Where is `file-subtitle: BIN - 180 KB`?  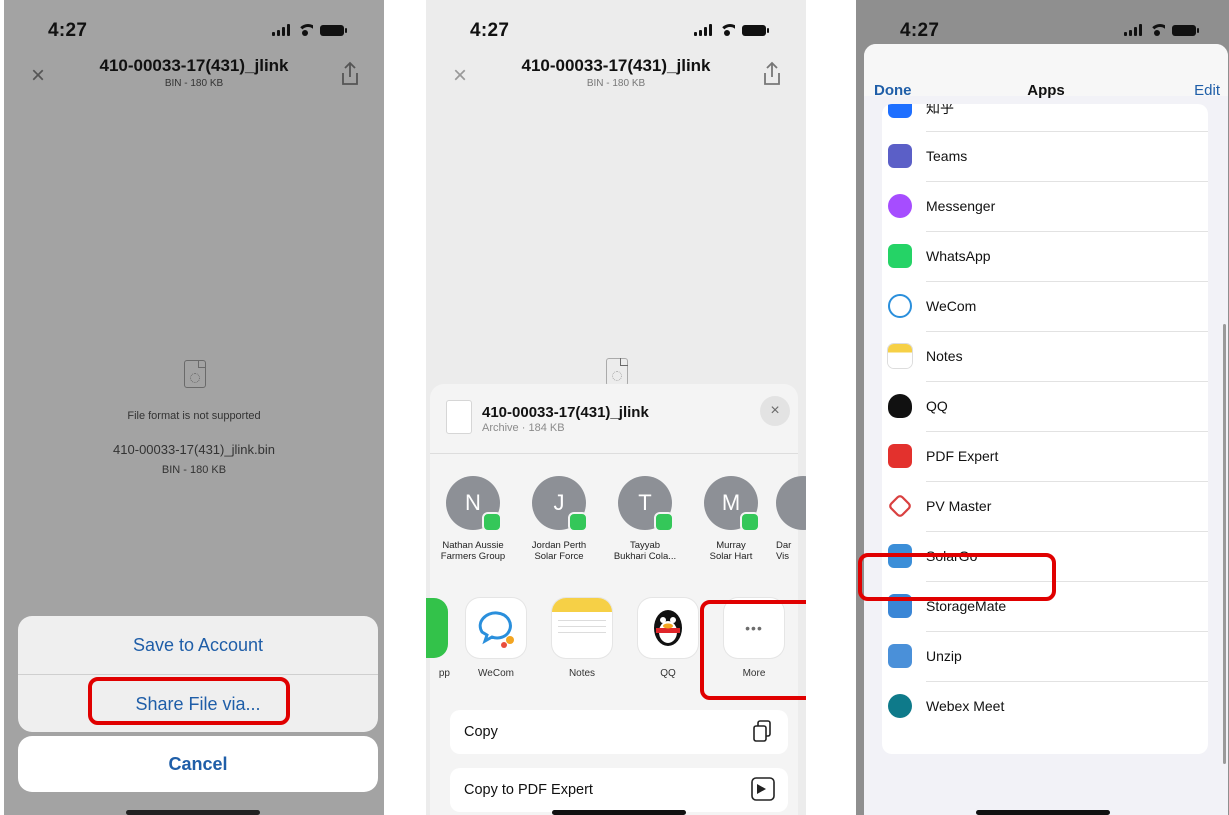
file-subtitle: BIN - 180 KB is located at coordinates (616, 83).